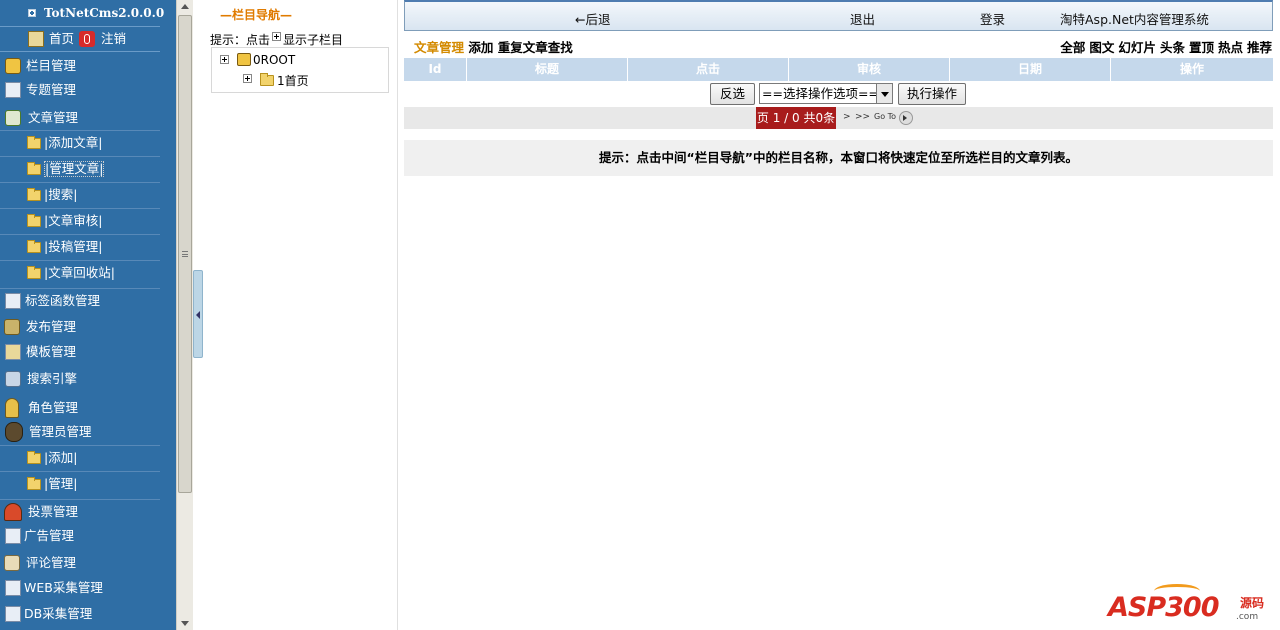 The width and height of the screenshot is (1280, 630). What do you see at coordinates (12, 408) in the screenshot?
I see `role-icon` at bounding box center [12, 408].